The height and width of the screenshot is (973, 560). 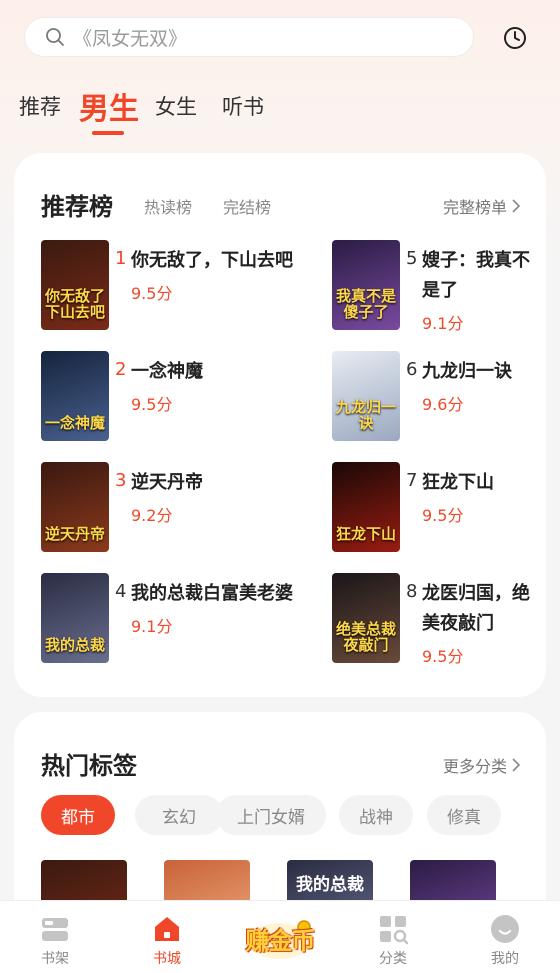 I want to click on nav-bookshelf: 书架, so click(x=55, y=937).